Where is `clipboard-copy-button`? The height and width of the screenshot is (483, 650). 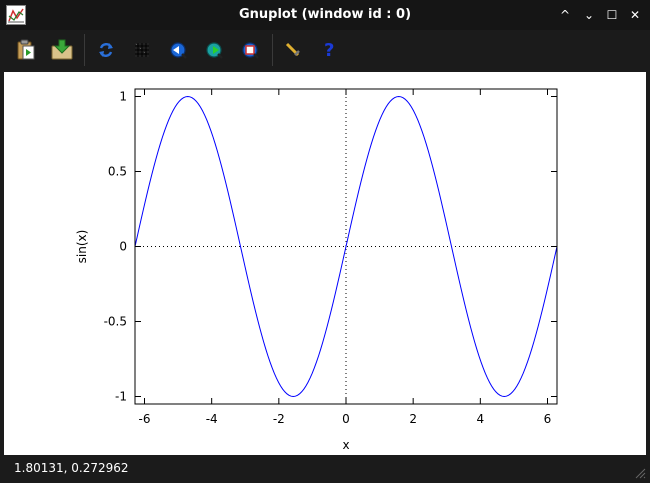 clipboard-copy-button is located at coordinates (26, 50).